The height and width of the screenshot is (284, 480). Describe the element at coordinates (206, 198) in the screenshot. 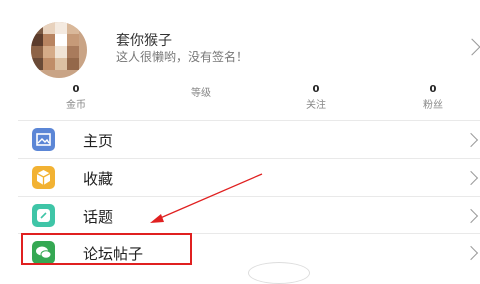

I see `annotation-arrow` at that location.